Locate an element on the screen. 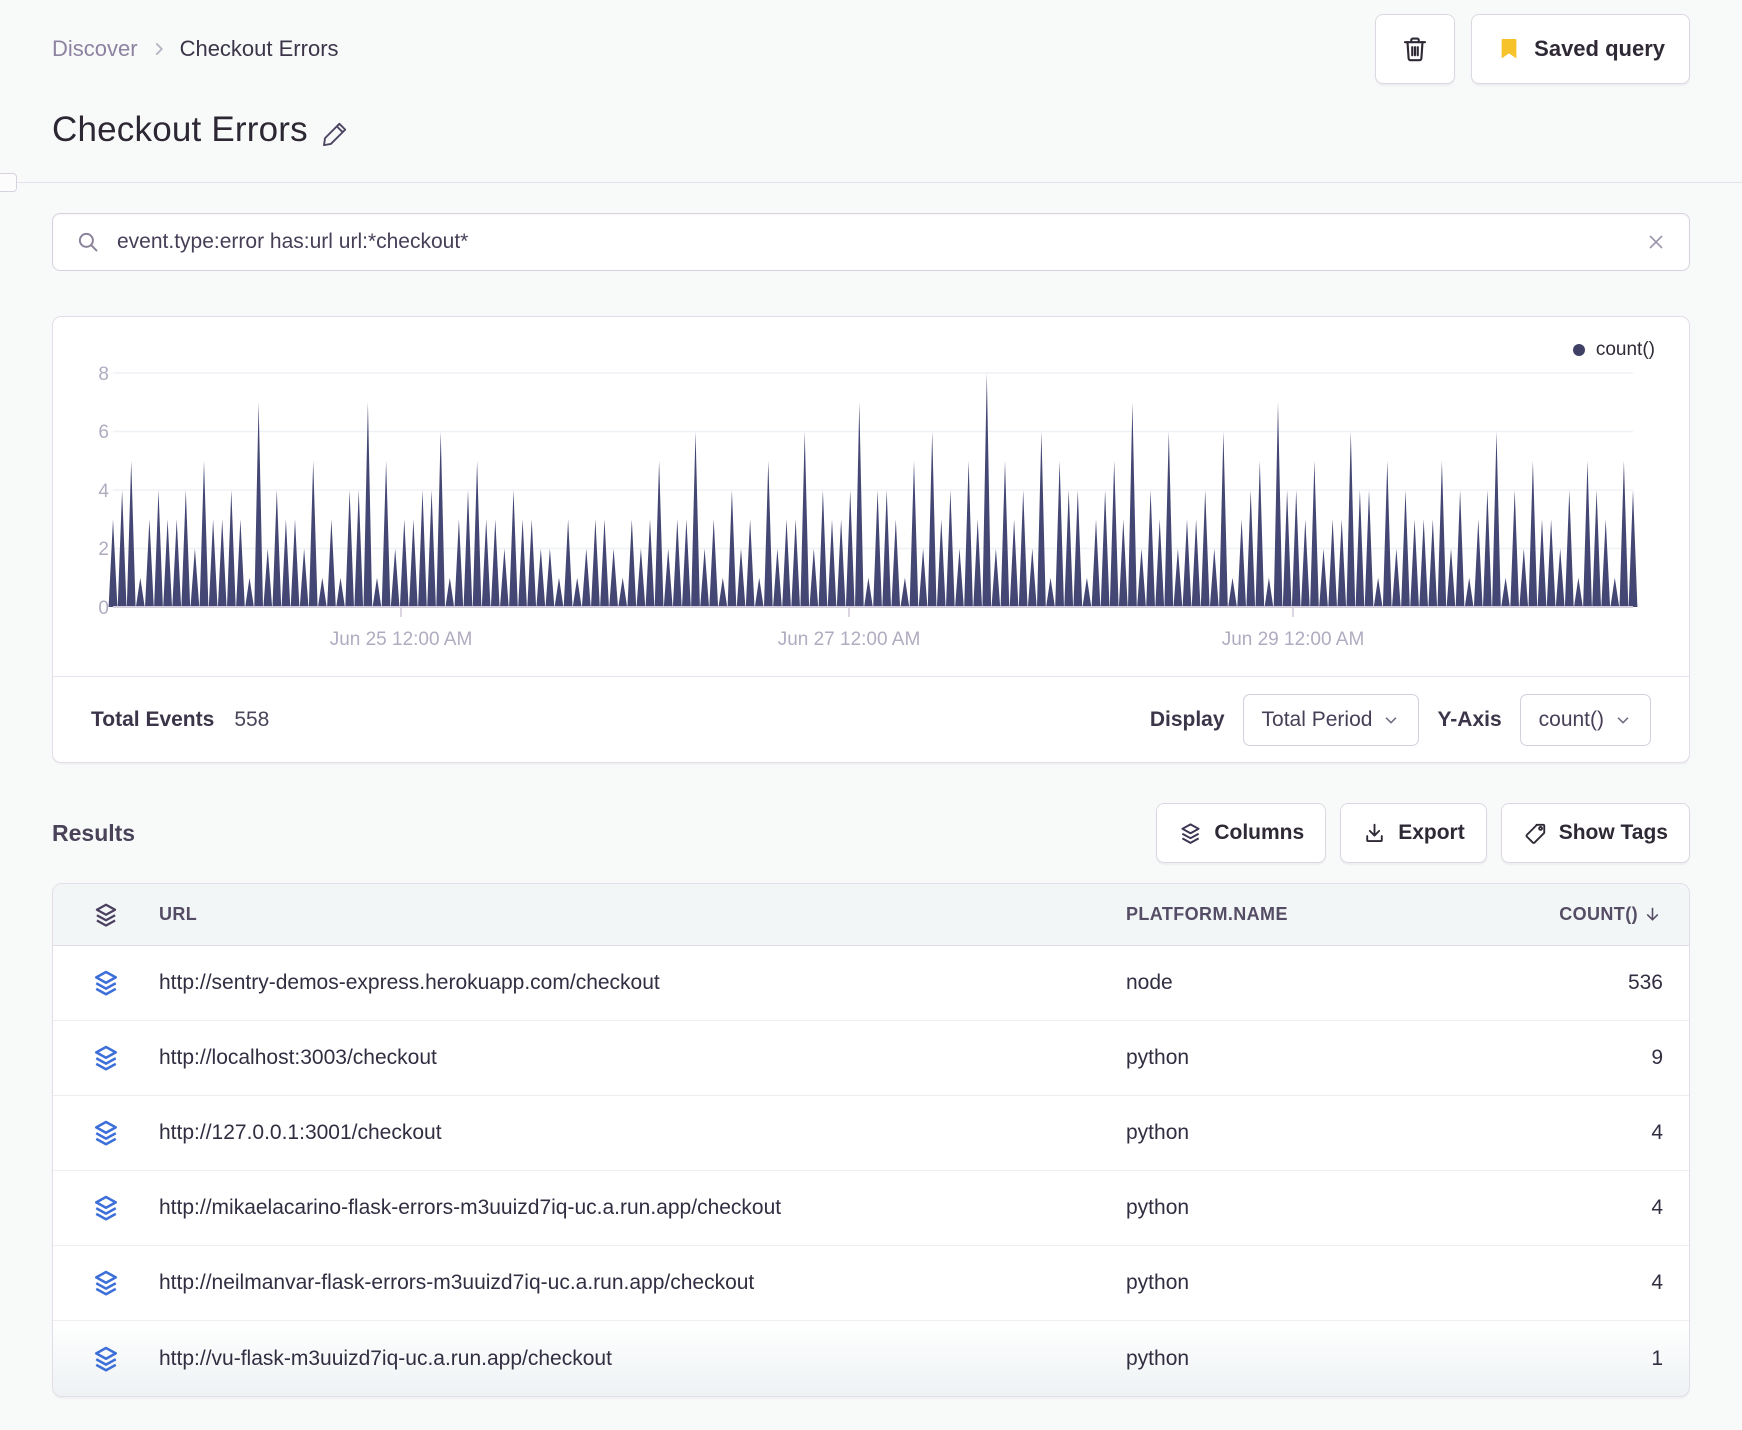 This screenshot has height=1430, width=1742. edit-title-icon is located at coordinates (336, 133).